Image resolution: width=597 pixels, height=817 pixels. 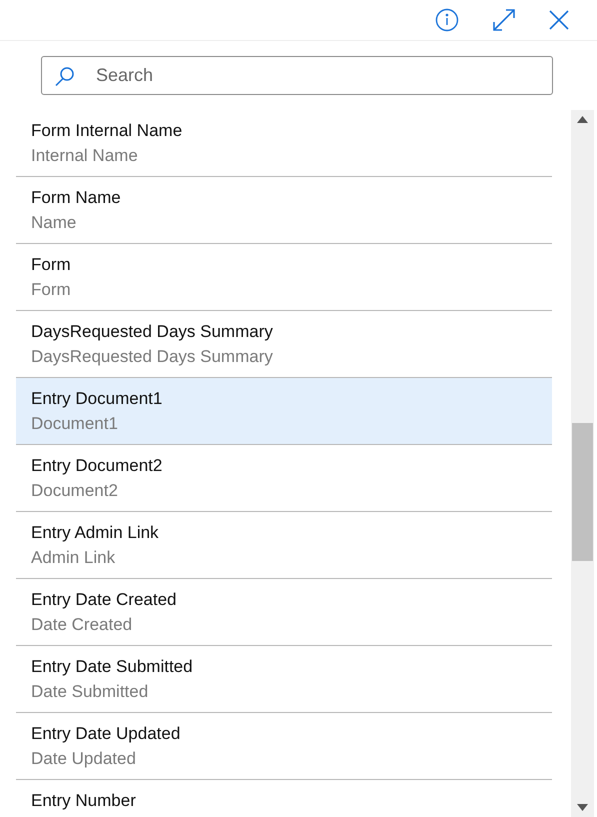 What do you see at coordinates (112, 667) in the screenshot?
I see `item-title: Entry Date Submitted` at bounding box center [112, 667].